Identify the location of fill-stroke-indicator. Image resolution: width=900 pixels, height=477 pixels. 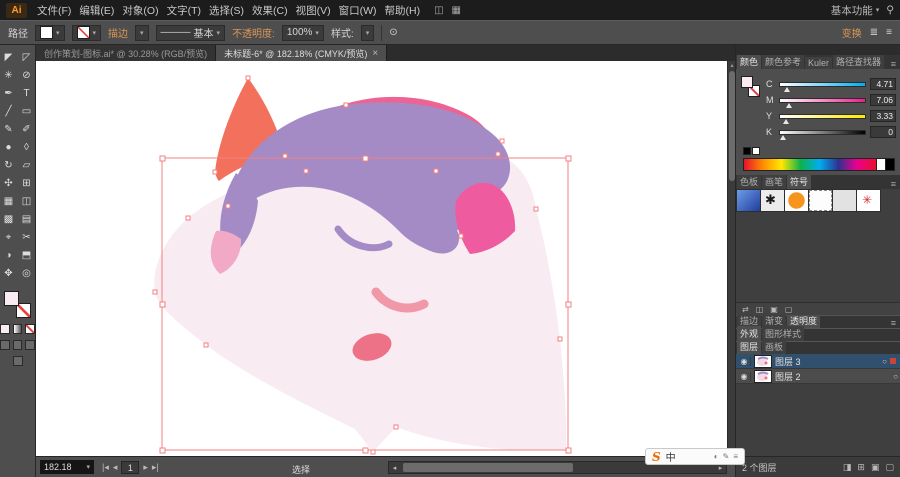
(751, 88).